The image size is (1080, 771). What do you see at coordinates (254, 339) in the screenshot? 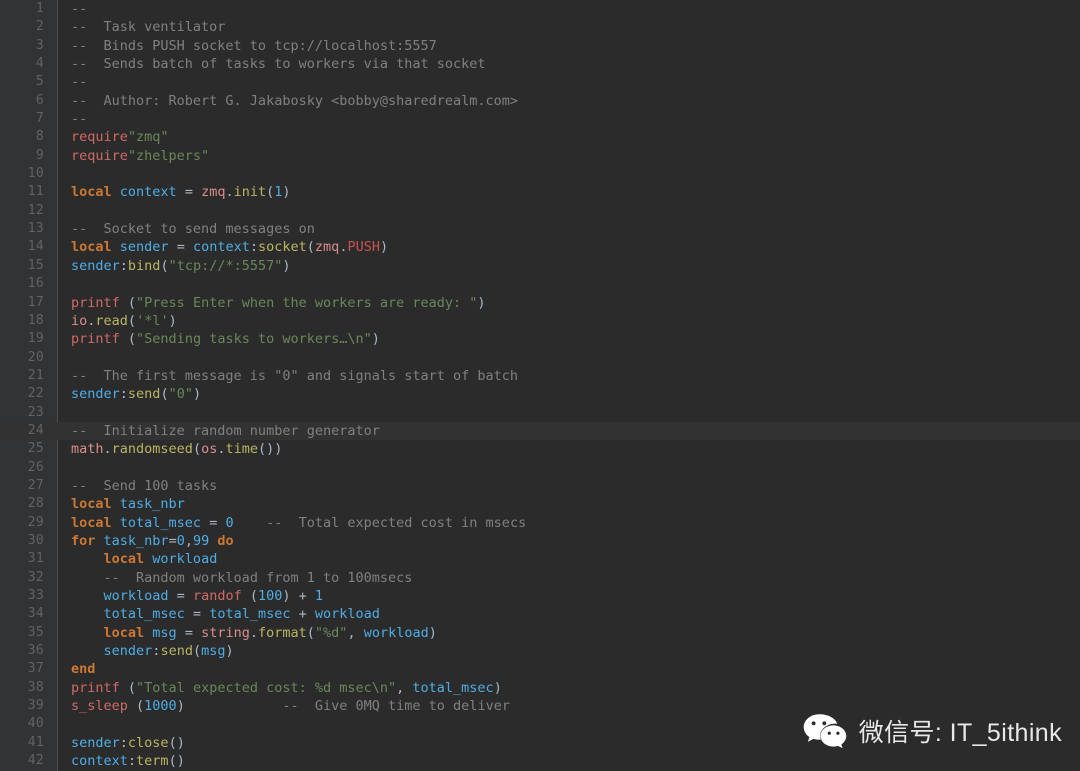
I see `token-str: "Sending tasks to workers…\n"` at bounding box center [254, 339].